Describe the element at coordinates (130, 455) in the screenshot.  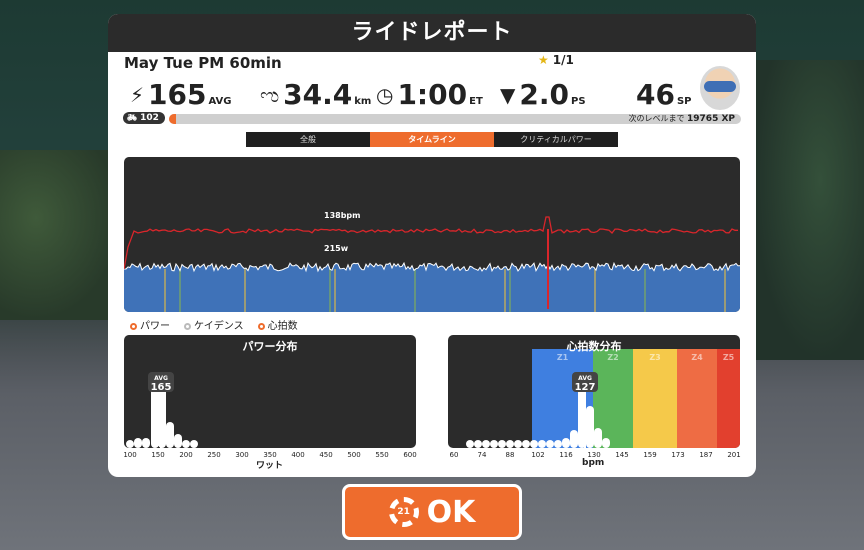
I see `tick-label: 100` at that location.